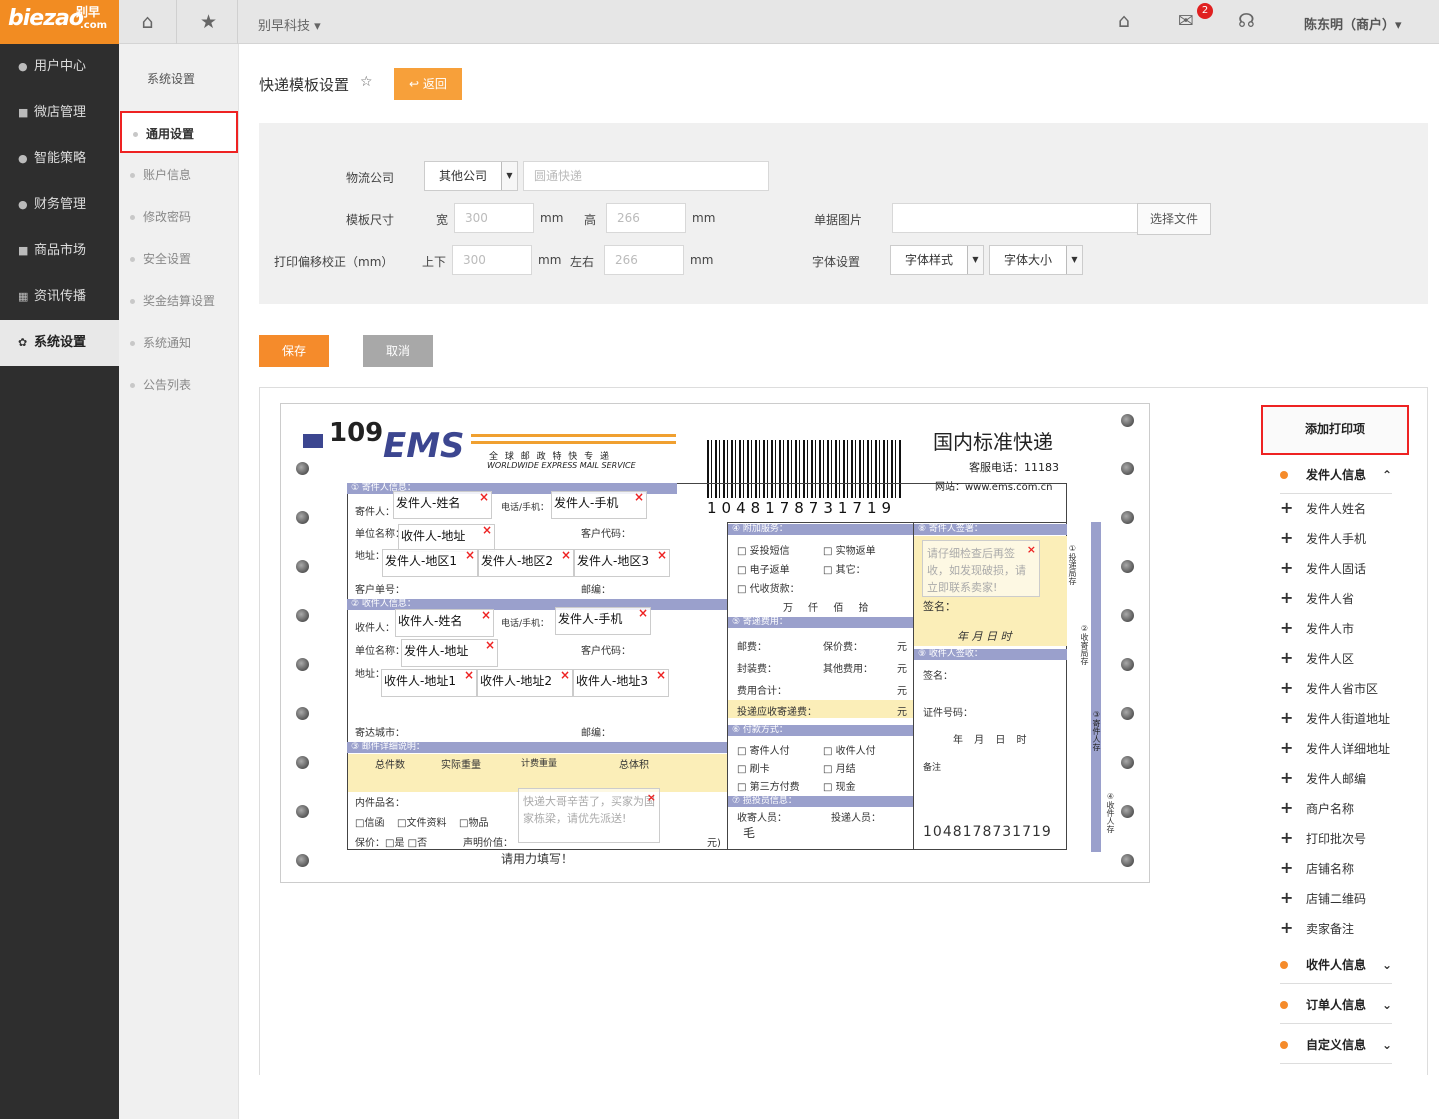  Describe the element at coordinates (59, 67) in the screenshot. I see `nav-user-center: ● 用户中心` at that location.